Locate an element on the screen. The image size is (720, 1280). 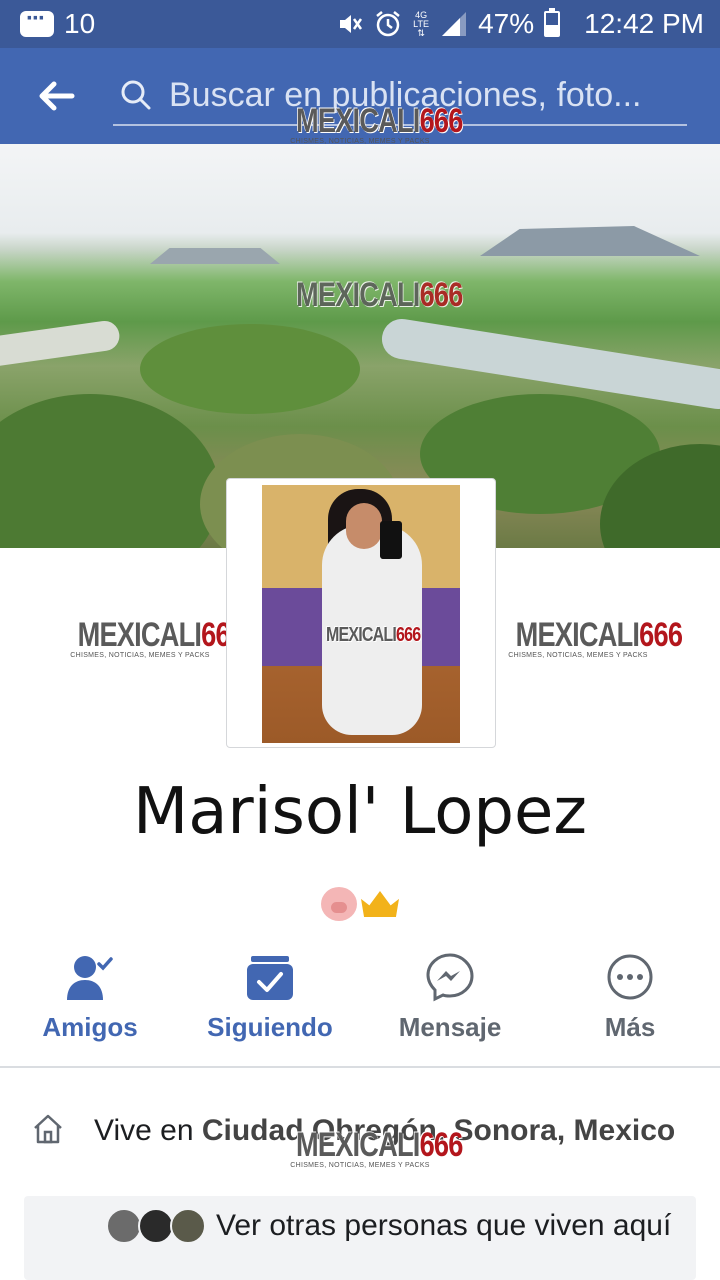
friends-button: Amigos is located at coordinates (90, 998).